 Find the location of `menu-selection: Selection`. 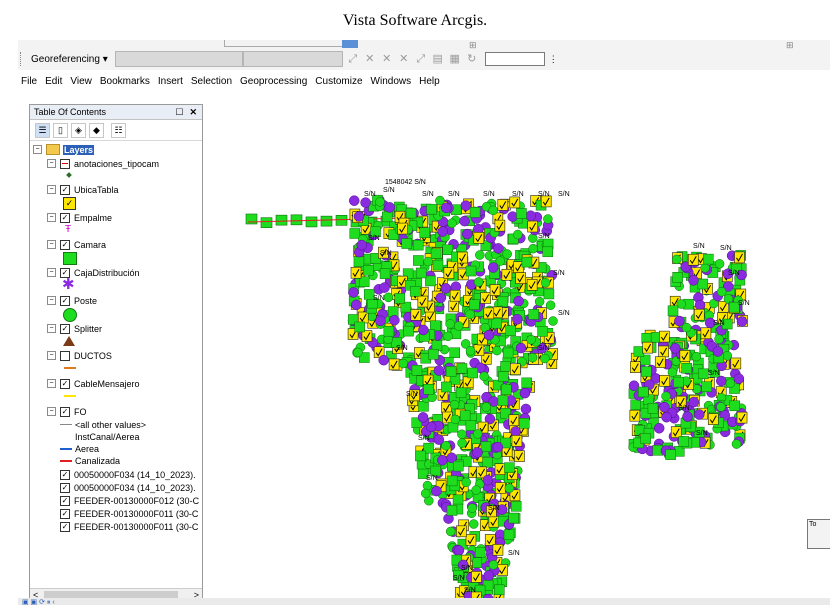

menu-selection: Selection is located at coordinates (212, 81).